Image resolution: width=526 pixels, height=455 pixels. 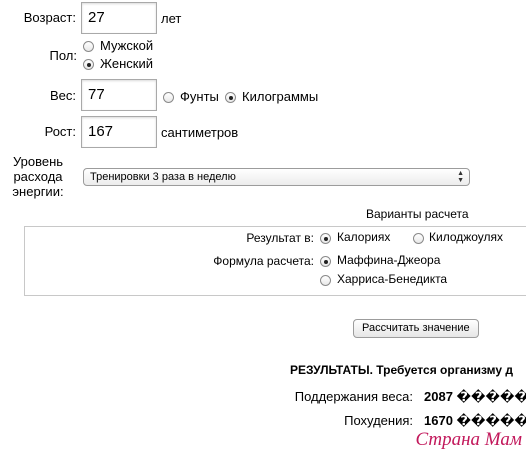 What do you see at coordinates (276, 177) in the screenshot?
I see `activity-select: Тренировки 3 раза в неделю ▲ ▼` at bounding box center [276, 177].